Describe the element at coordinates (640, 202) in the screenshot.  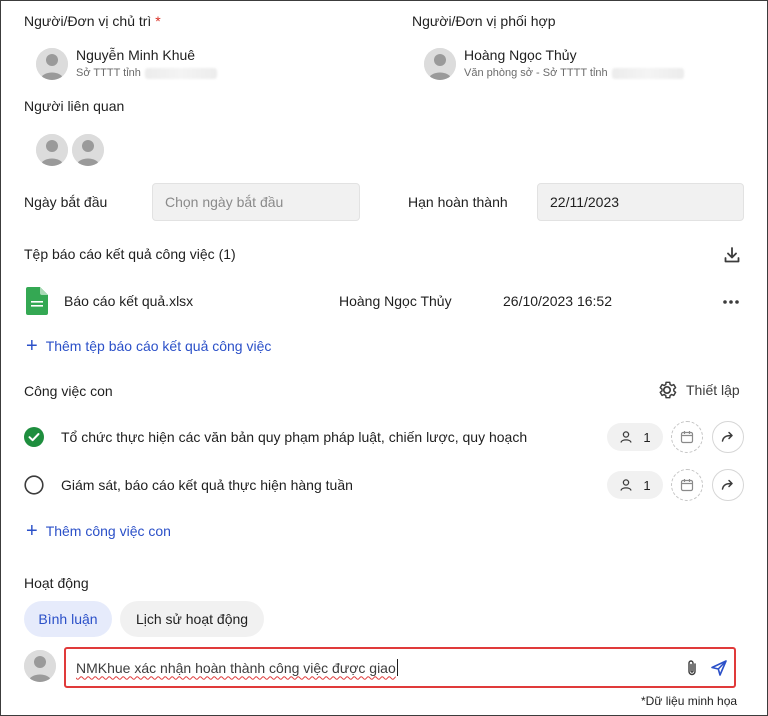
I see `due-date-input: 22/11/2023` at that location.